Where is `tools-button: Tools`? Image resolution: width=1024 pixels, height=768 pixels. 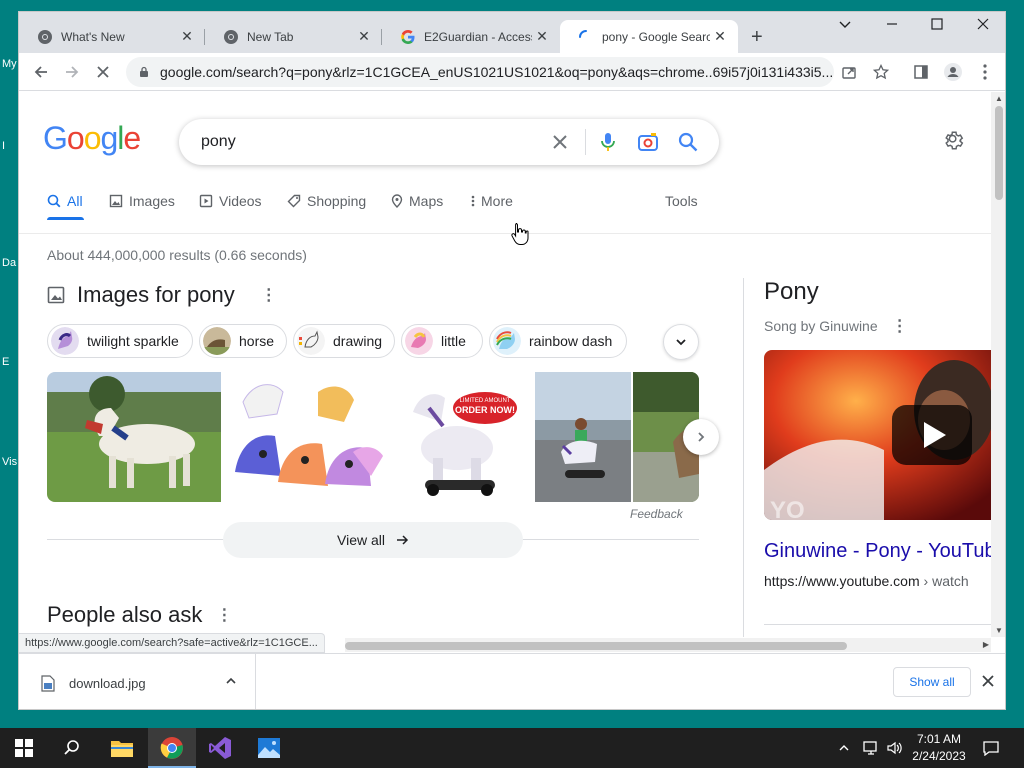
tools-button: Tools is located at coordinates (681, 201).